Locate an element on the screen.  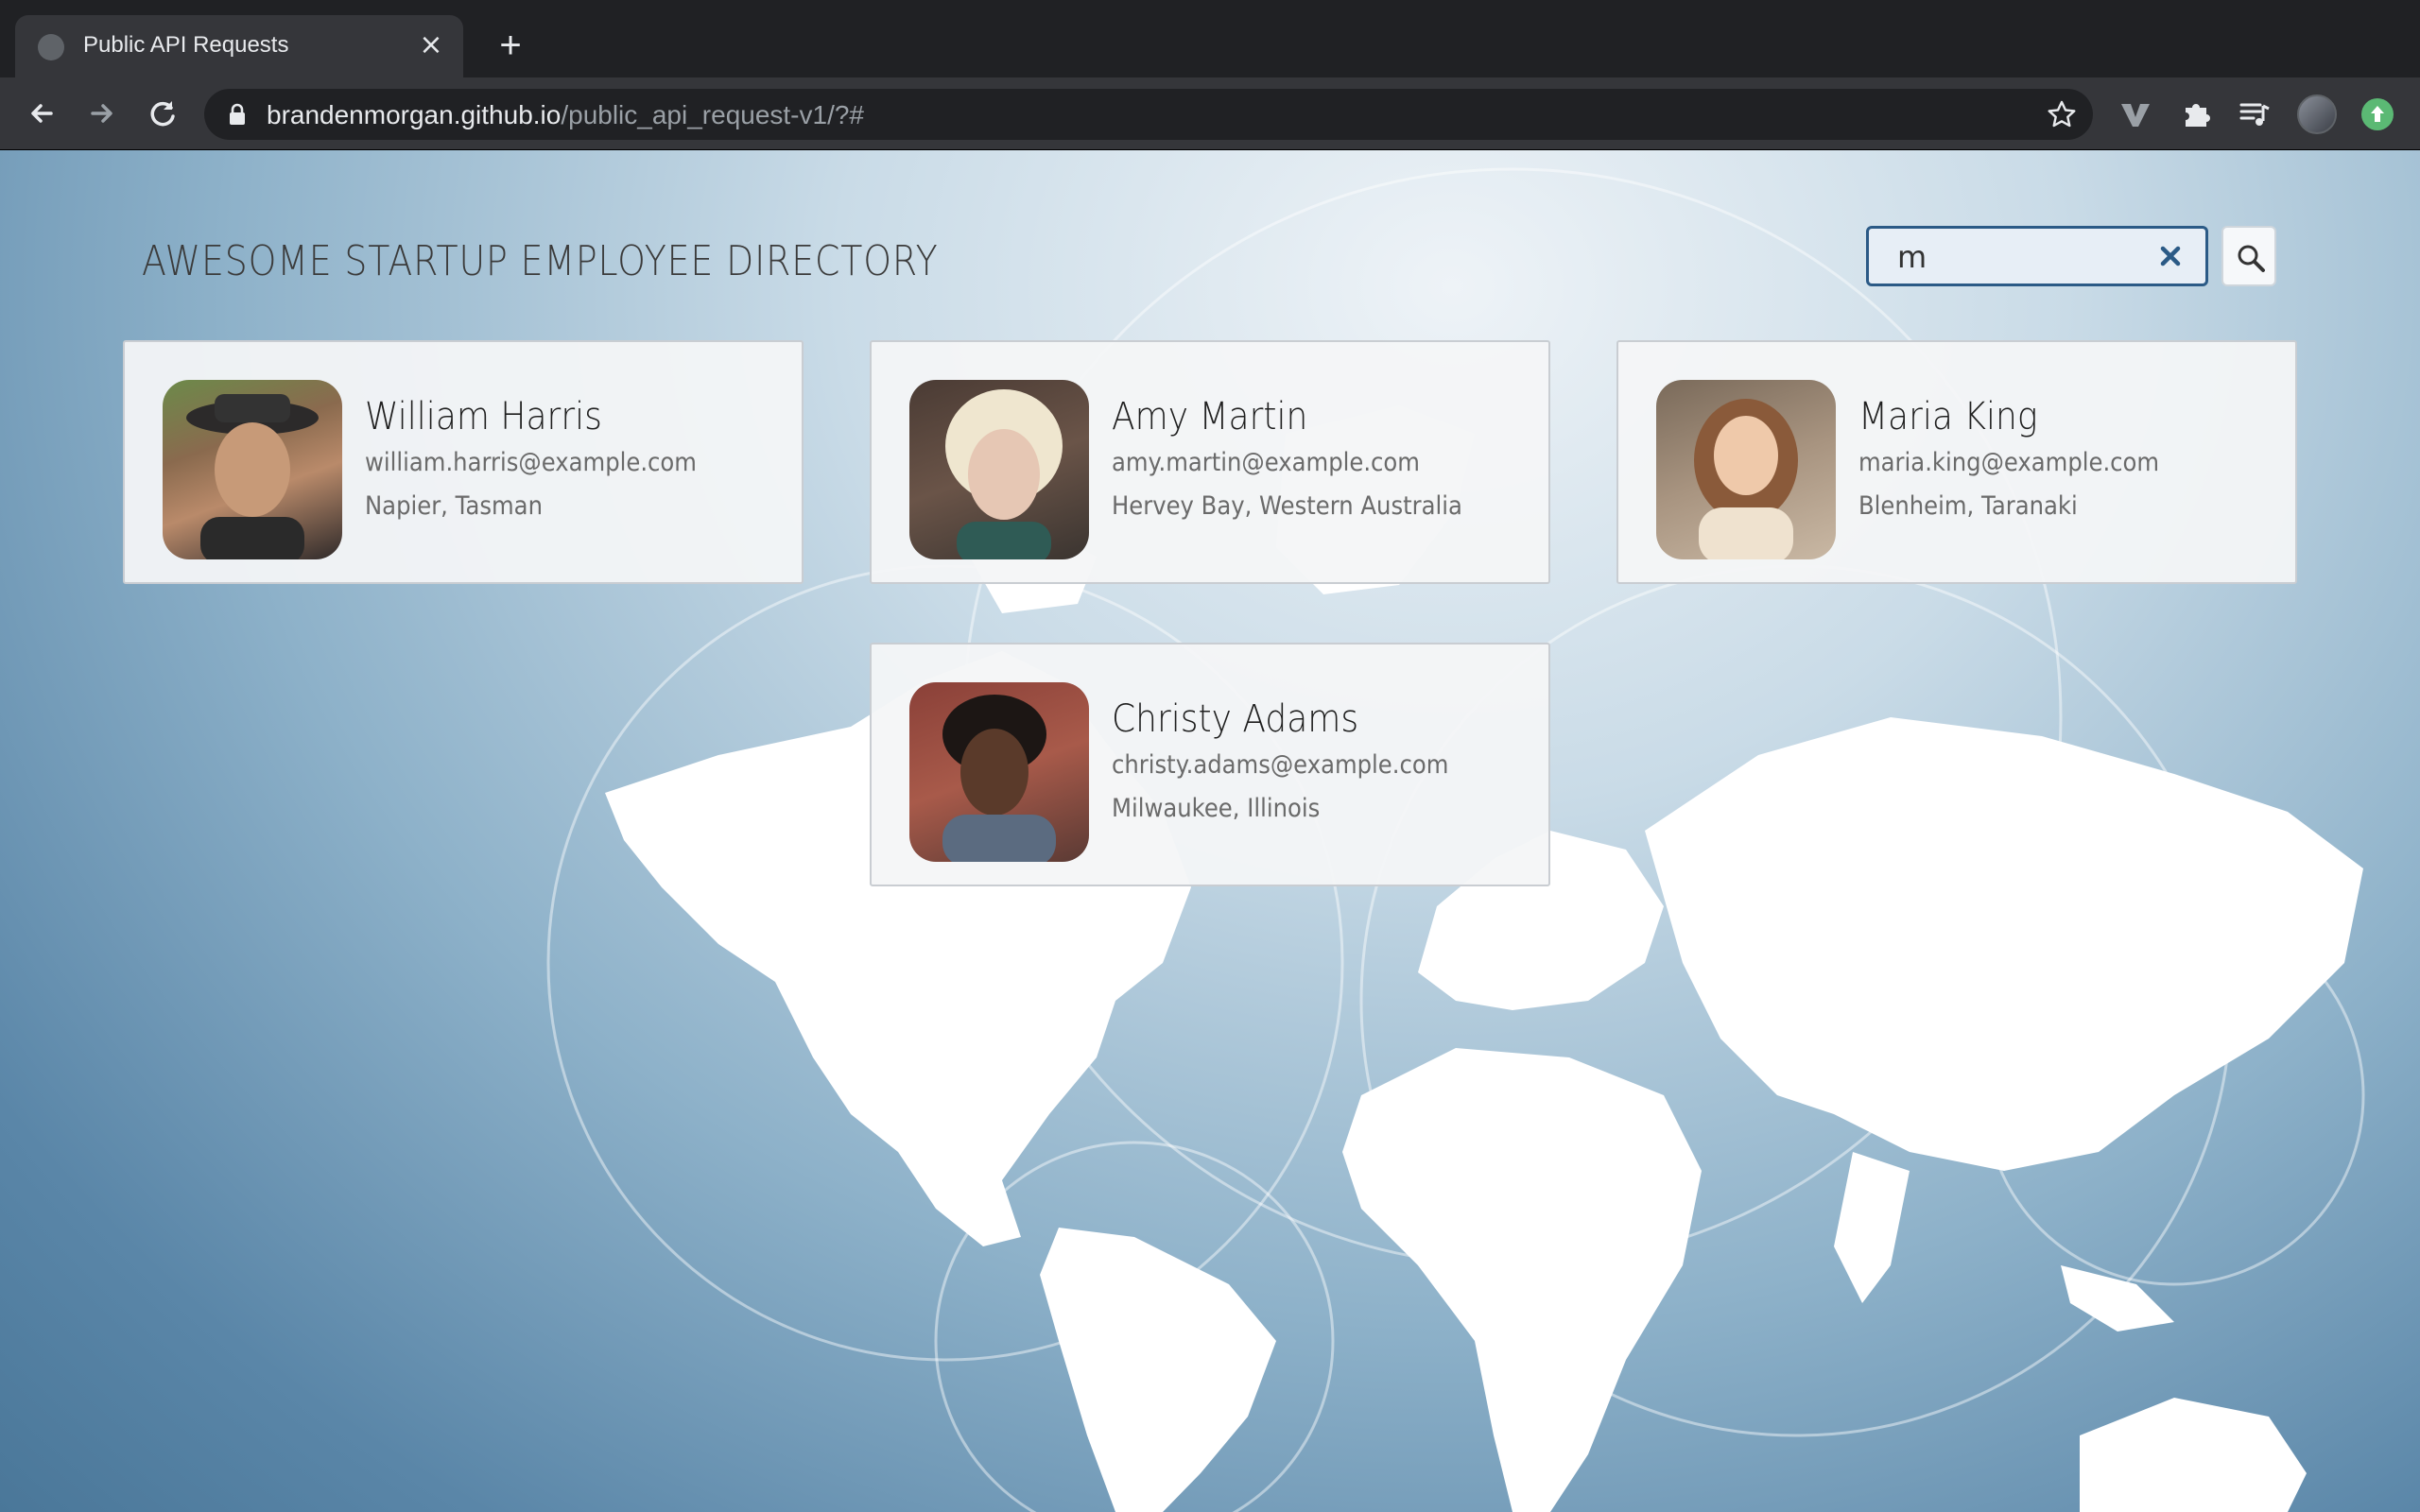
search-field is located at coordinates (2037, 256).